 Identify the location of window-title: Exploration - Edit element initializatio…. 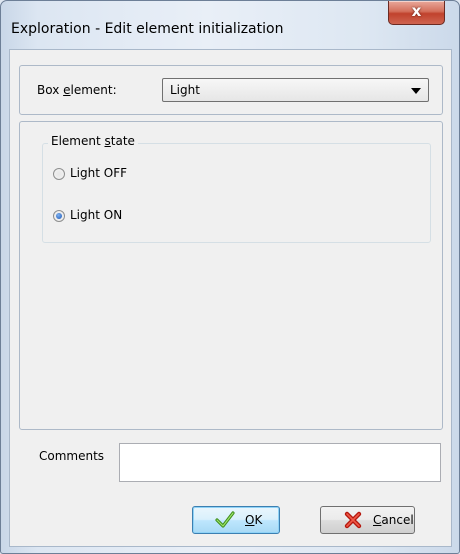
(147, 29).